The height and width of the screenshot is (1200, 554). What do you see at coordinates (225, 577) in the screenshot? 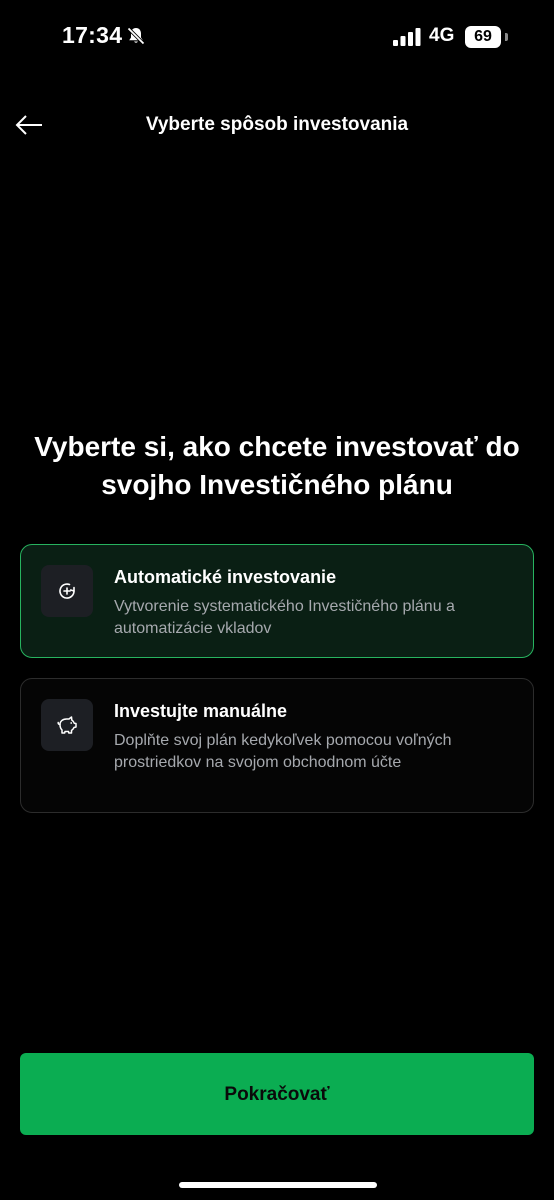
I see `option-title: Automatické investovanie` at bounding box center [225, 577].